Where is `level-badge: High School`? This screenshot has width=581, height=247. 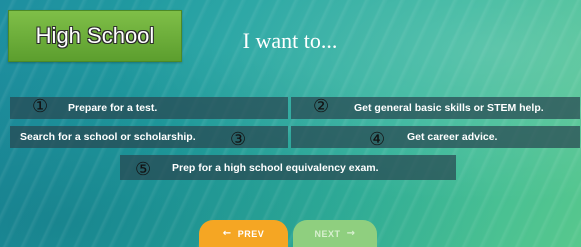 level-badge: High School is located at coordinates (95, 36).